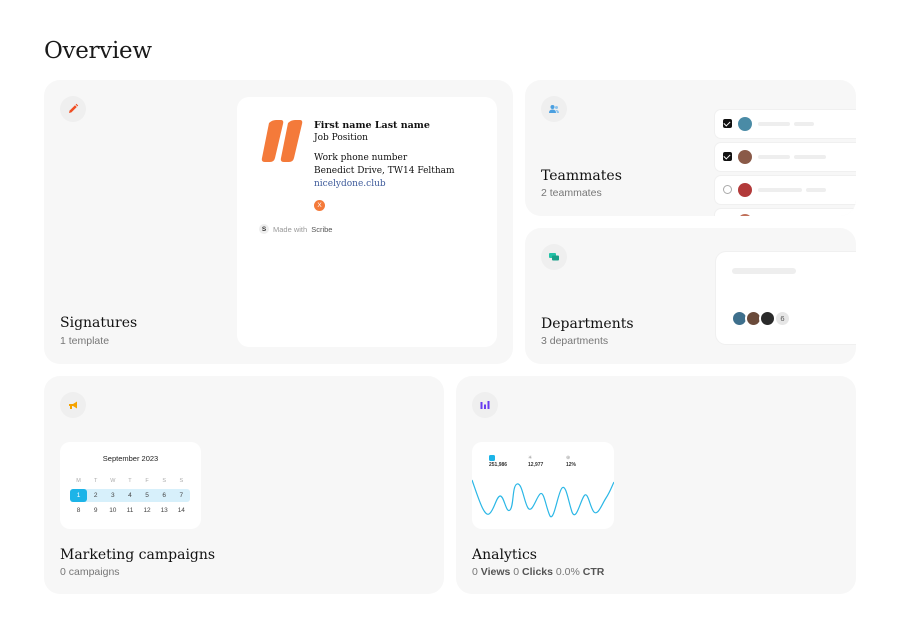  Describe the element at coordinates (575, 341) in the screenshot. I see `departments-subtitle: 3 departments` at that location.